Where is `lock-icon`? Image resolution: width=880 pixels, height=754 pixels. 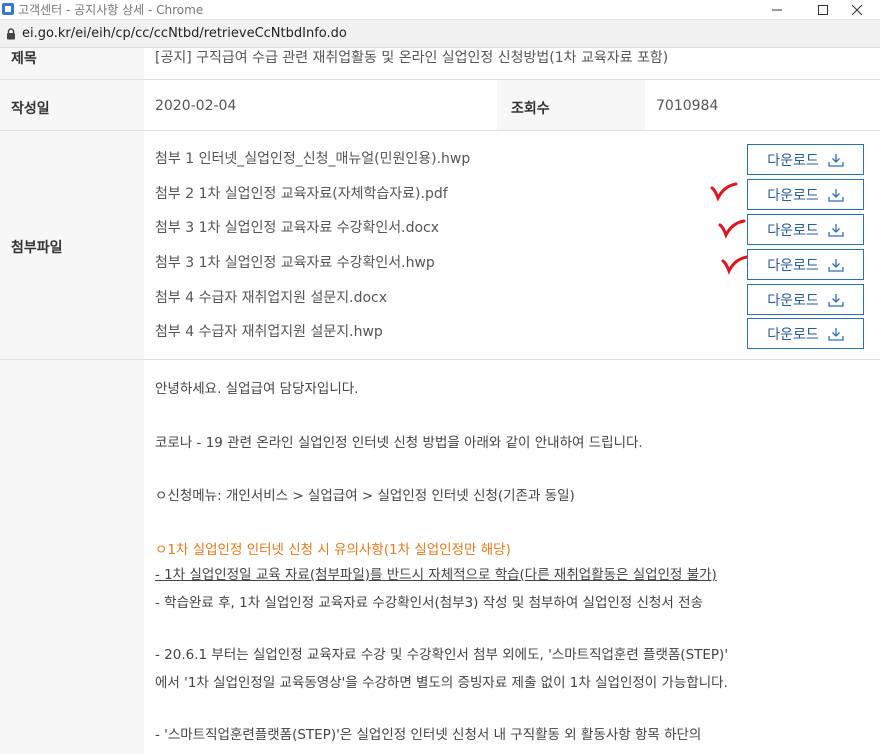 lock-icon is located at coordinates (11, 34).